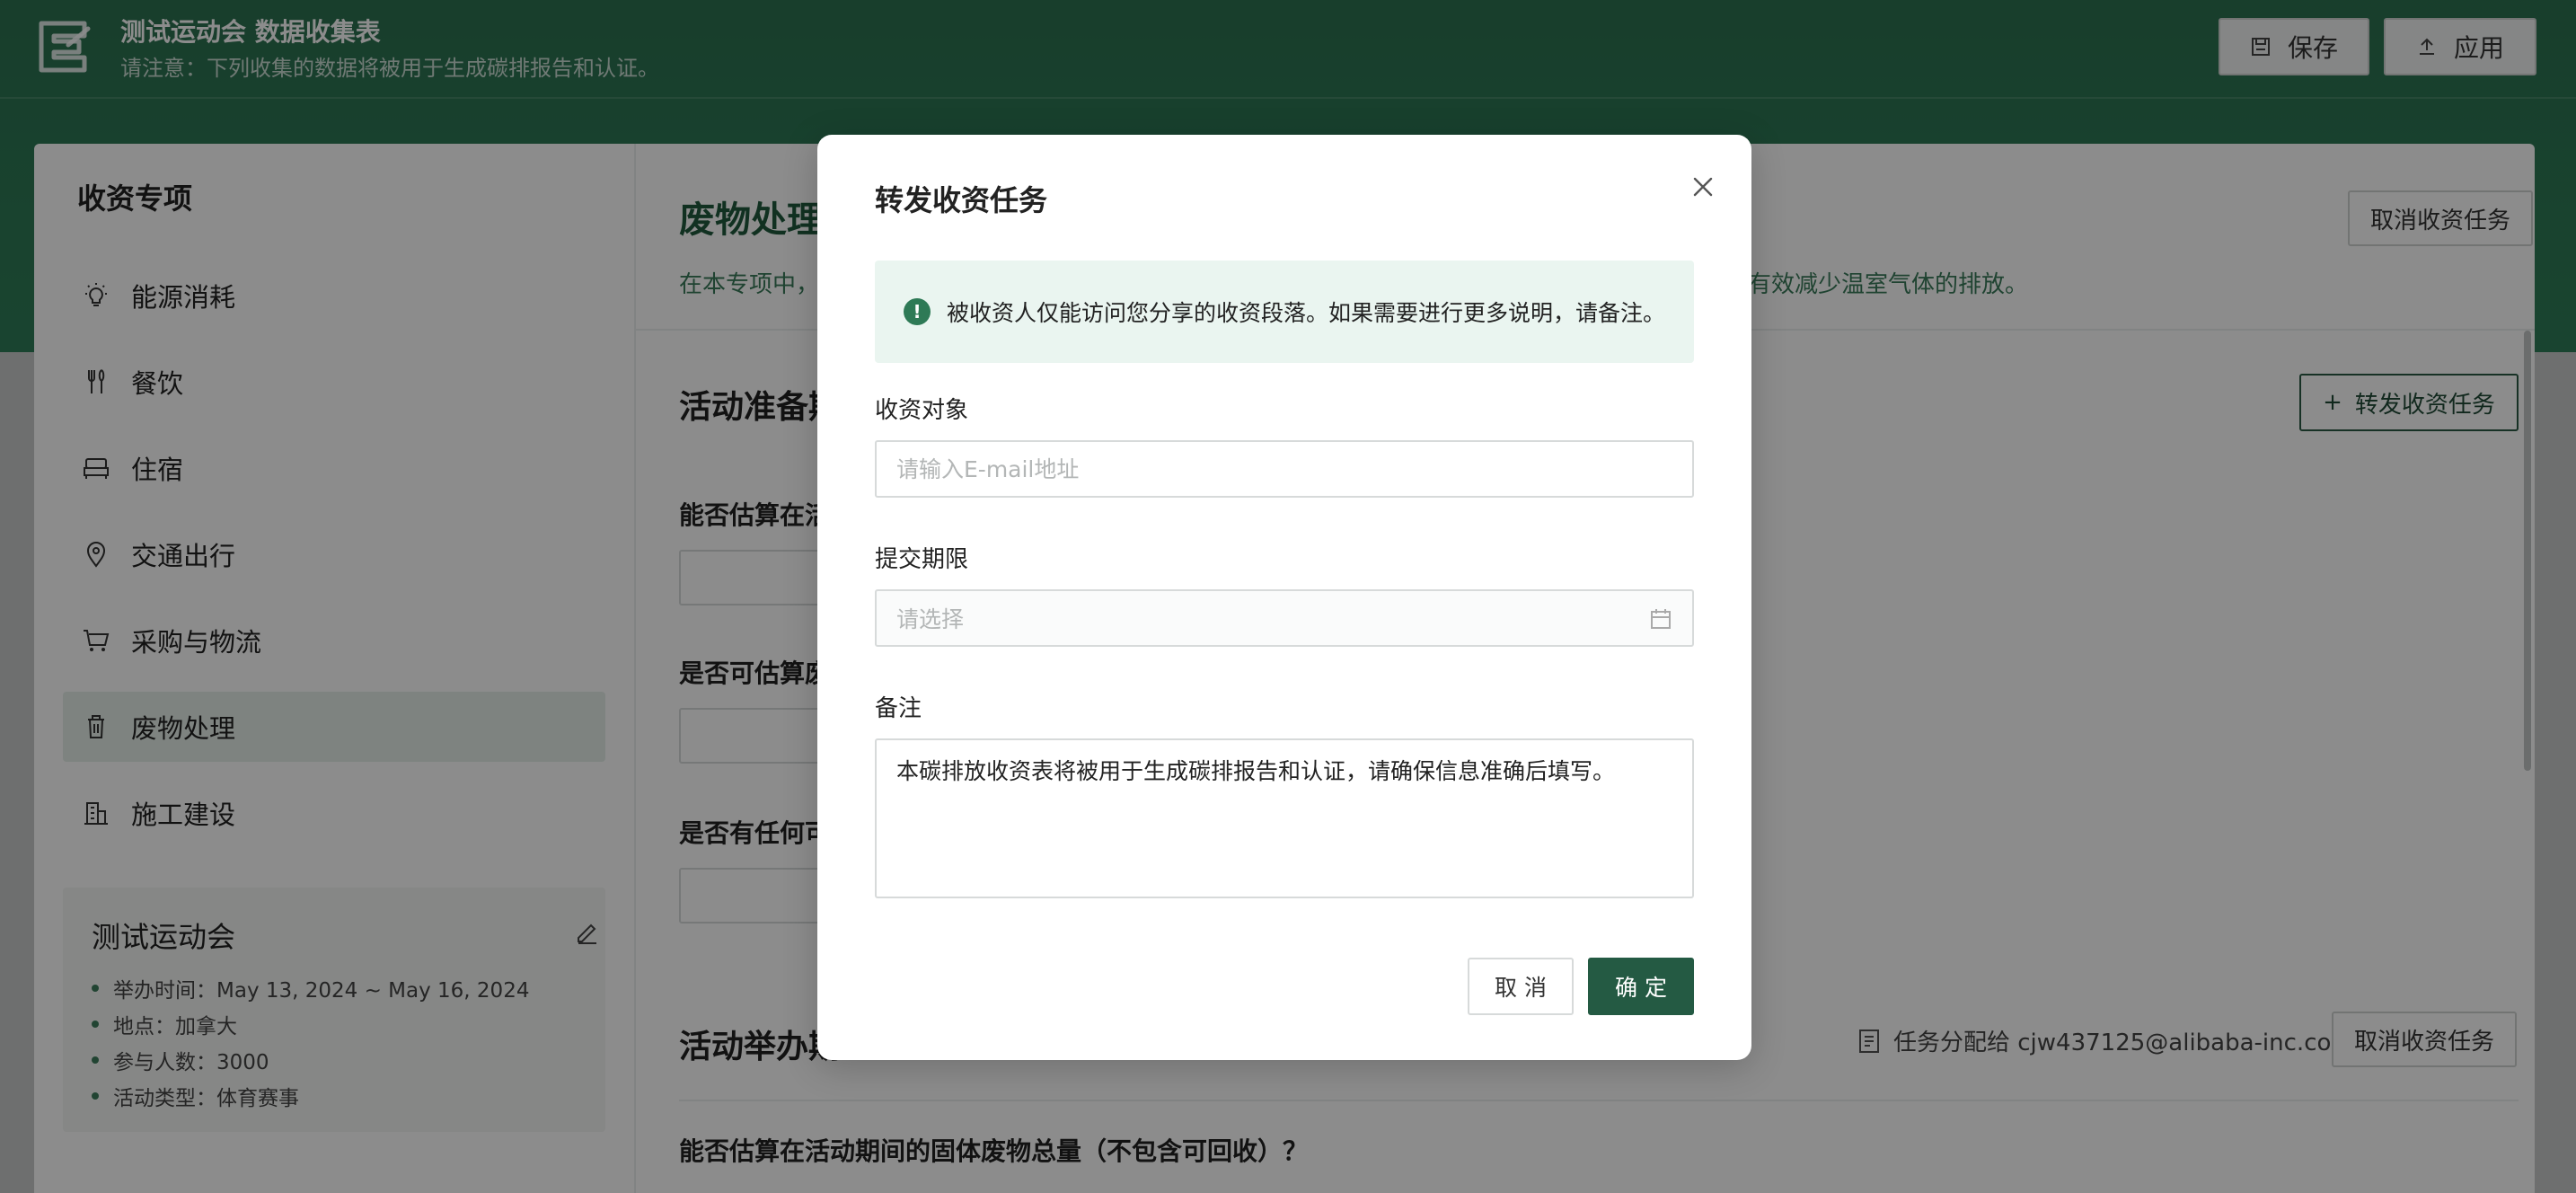 This screenshot has height=1193, width=2576. Describe the element at coordinates (922, 559) in the screenshot. I see `deadline-label: 提交期限` at that location.